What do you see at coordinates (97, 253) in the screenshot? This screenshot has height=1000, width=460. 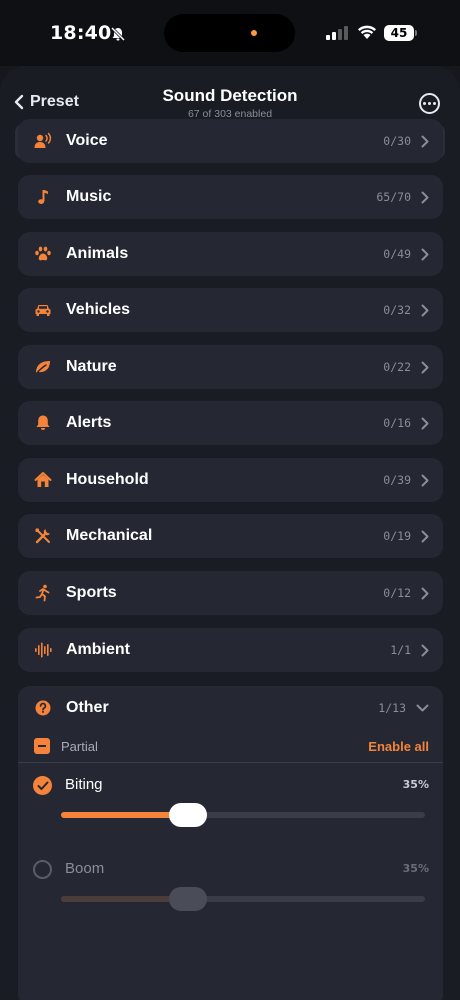 I see `category-label: Animals` at bounding box center [97, 253].